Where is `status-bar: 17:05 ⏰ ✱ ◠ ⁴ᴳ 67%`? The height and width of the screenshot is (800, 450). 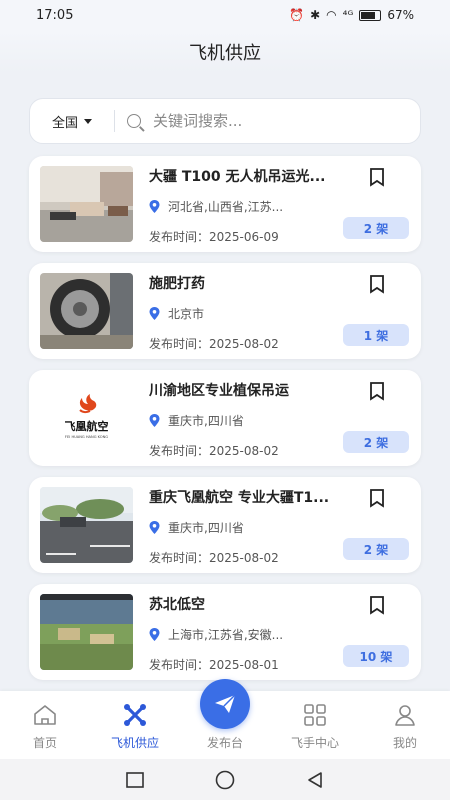 status-bar: 17:05 ⏰ ✱ ◠ ⁴ᴳ 67% is located at coordinates (225, 15).